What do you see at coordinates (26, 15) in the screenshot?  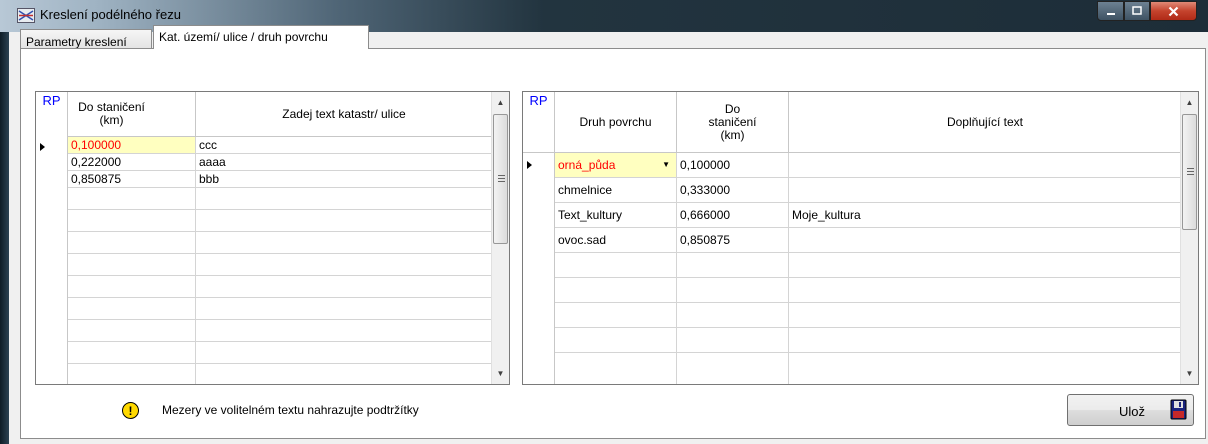 I see `app-icon` at bounding box center [26, 15].